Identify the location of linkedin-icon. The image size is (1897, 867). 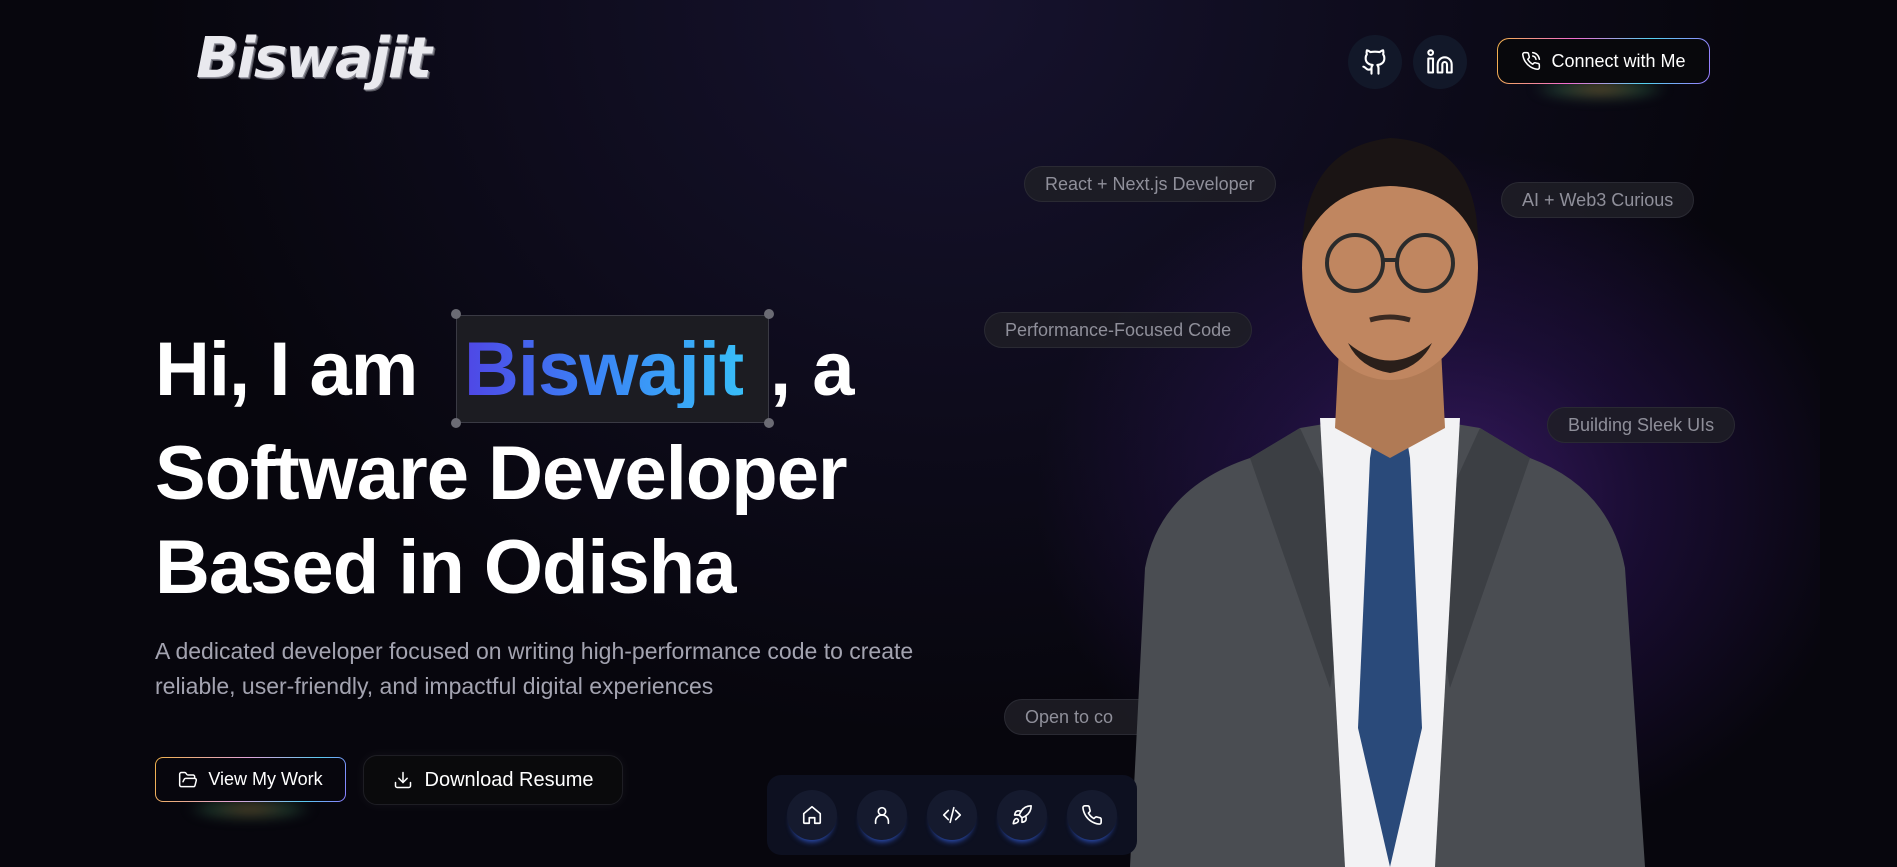
(1440, 61).